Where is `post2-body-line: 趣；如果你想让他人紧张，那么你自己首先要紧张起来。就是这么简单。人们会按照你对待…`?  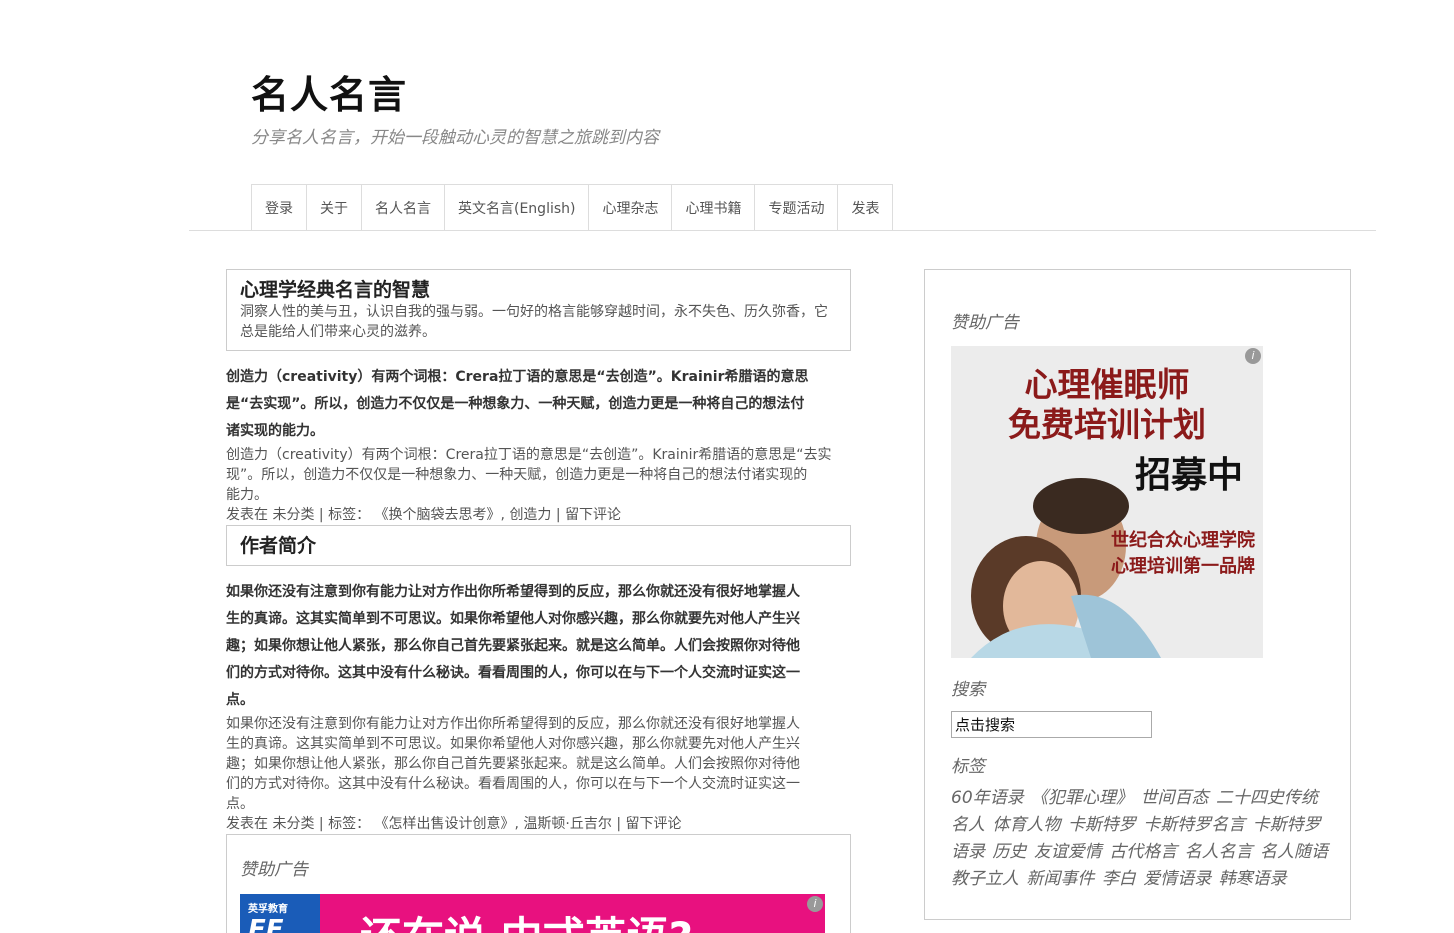
post2-body-line: 趣；如果你想让他人紧张，那么你自己首先要紧张起来。就是这么简单。人们会按照你对待… is located at coordinates (513, 764).